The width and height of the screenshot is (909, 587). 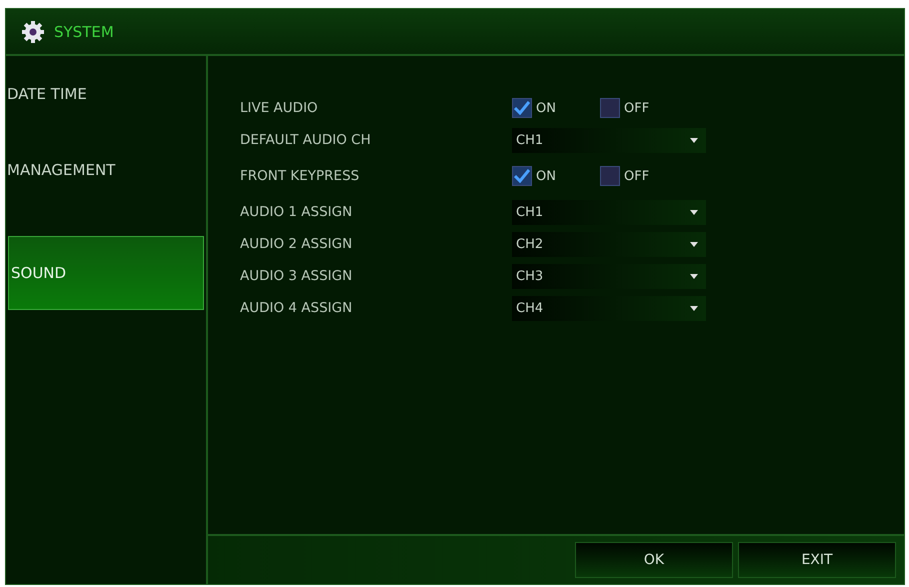 What do you see at coordinates (106, 198) in the screenshot?
I see `sidebar-item: MANAGEMENT` at bounding box center [106, 198].